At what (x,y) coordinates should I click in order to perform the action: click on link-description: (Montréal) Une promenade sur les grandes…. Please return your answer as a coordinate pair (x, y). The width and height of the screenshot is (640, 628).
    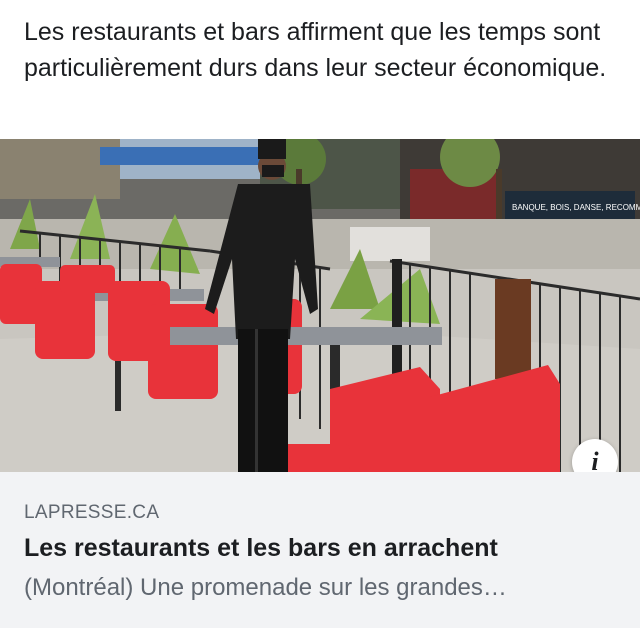
    Looking at the image, I should click on (265, 587).